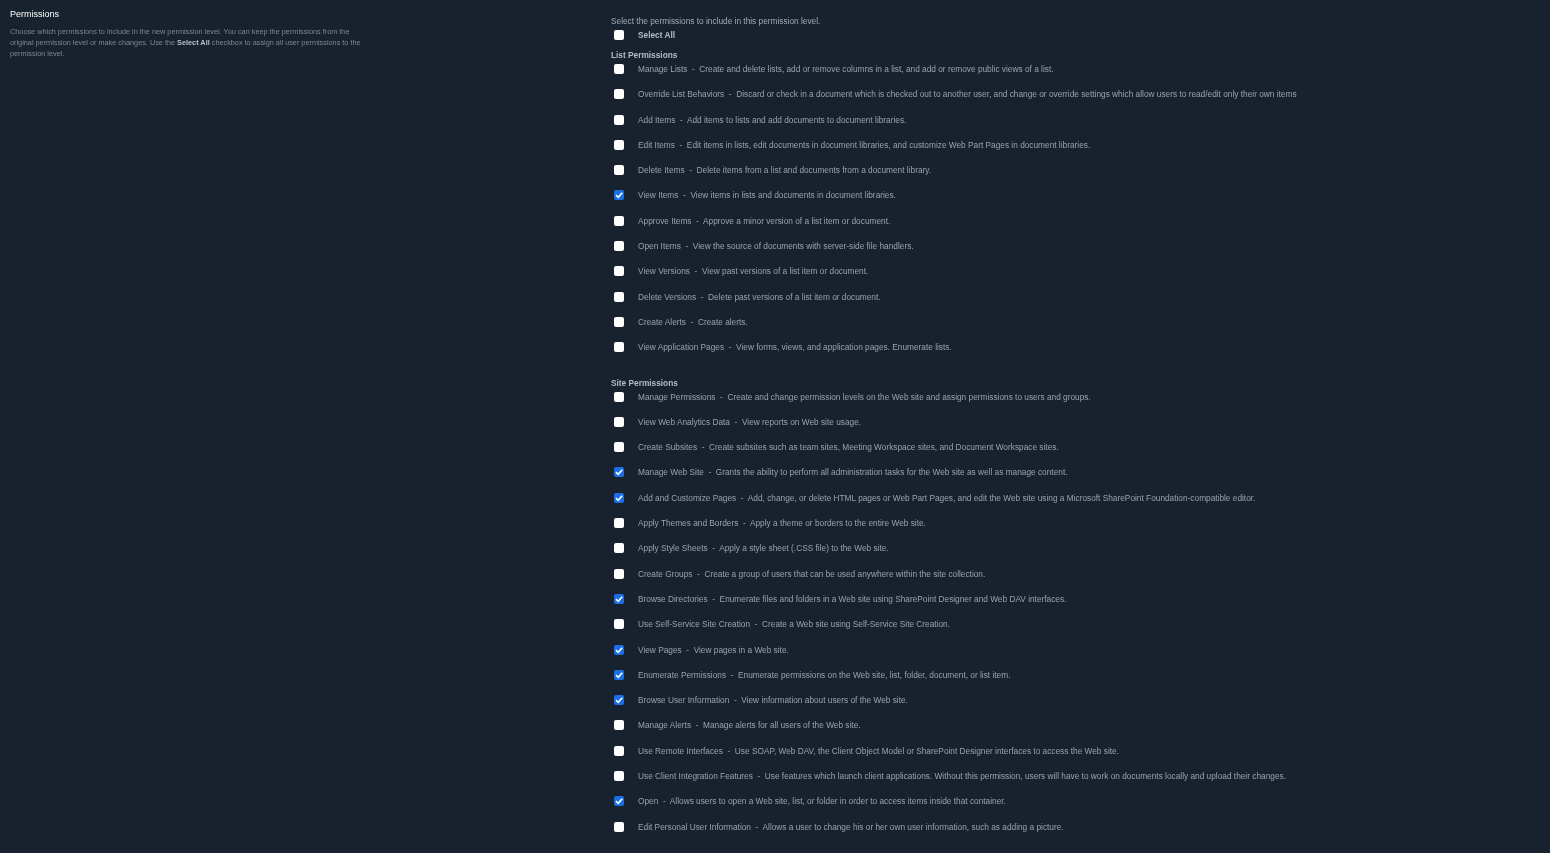  I want to click on permission-label: Use Remote Interfaces - Use SOAP, Web DAV, the Client Object Model or SharePoint Designer interfaces to access the Web site., so click(878, 750).